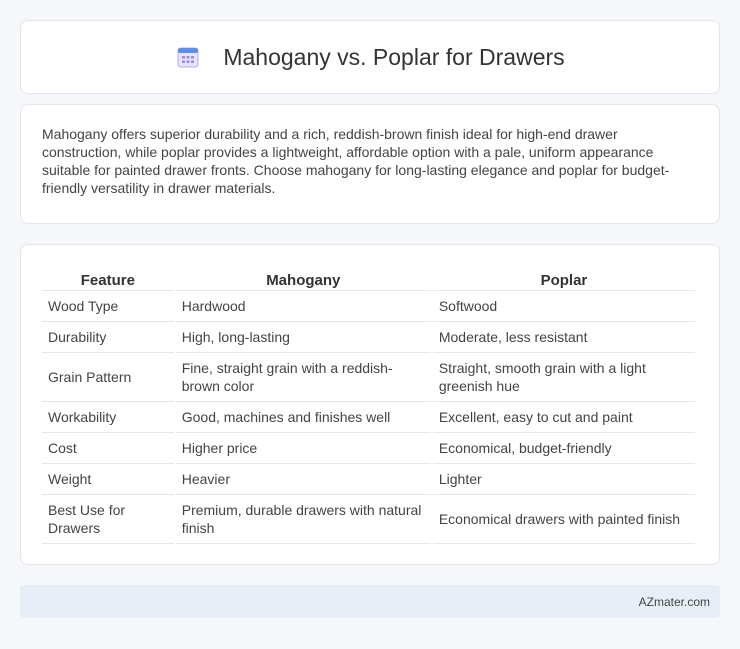  Describe the element at coordinates (563, 479) in the screenshot. I see `table-cell: Lighter` at that location.